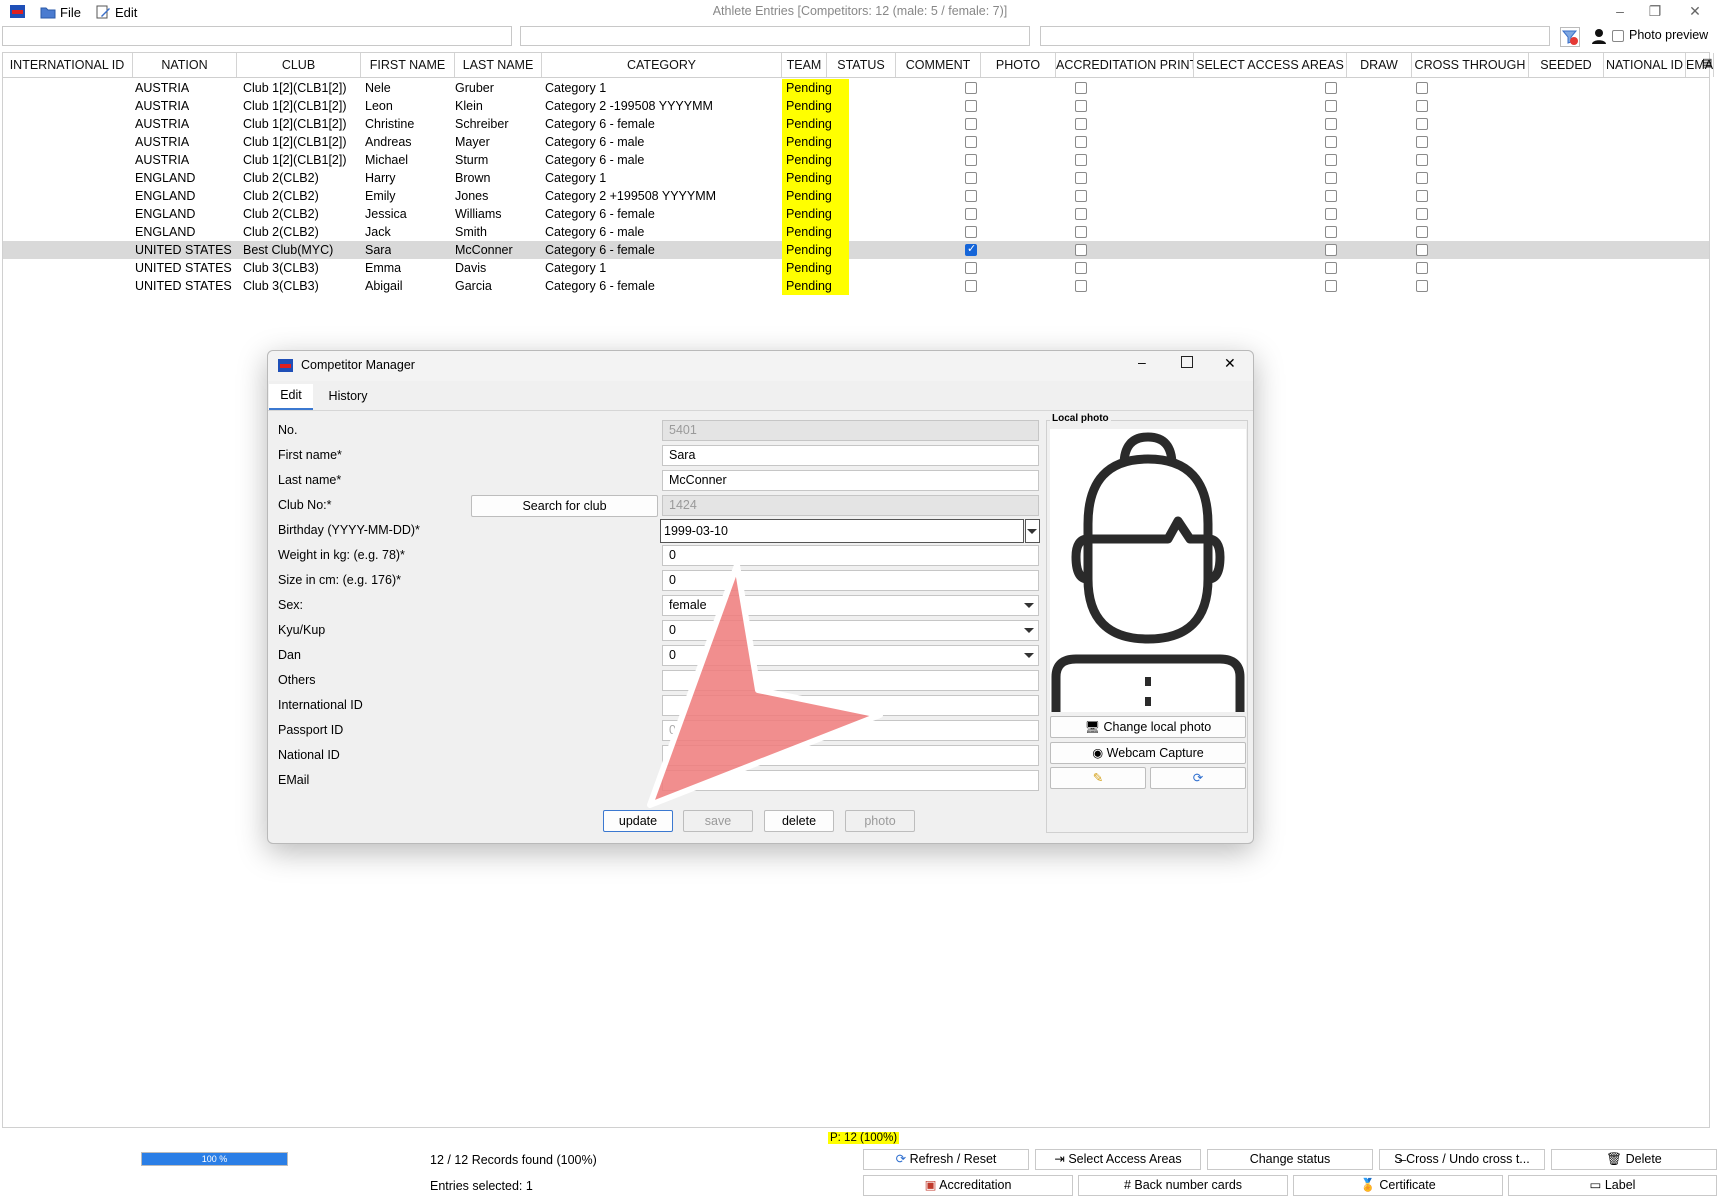  I want to click on tab-edit: Edit, so click(291, 397).